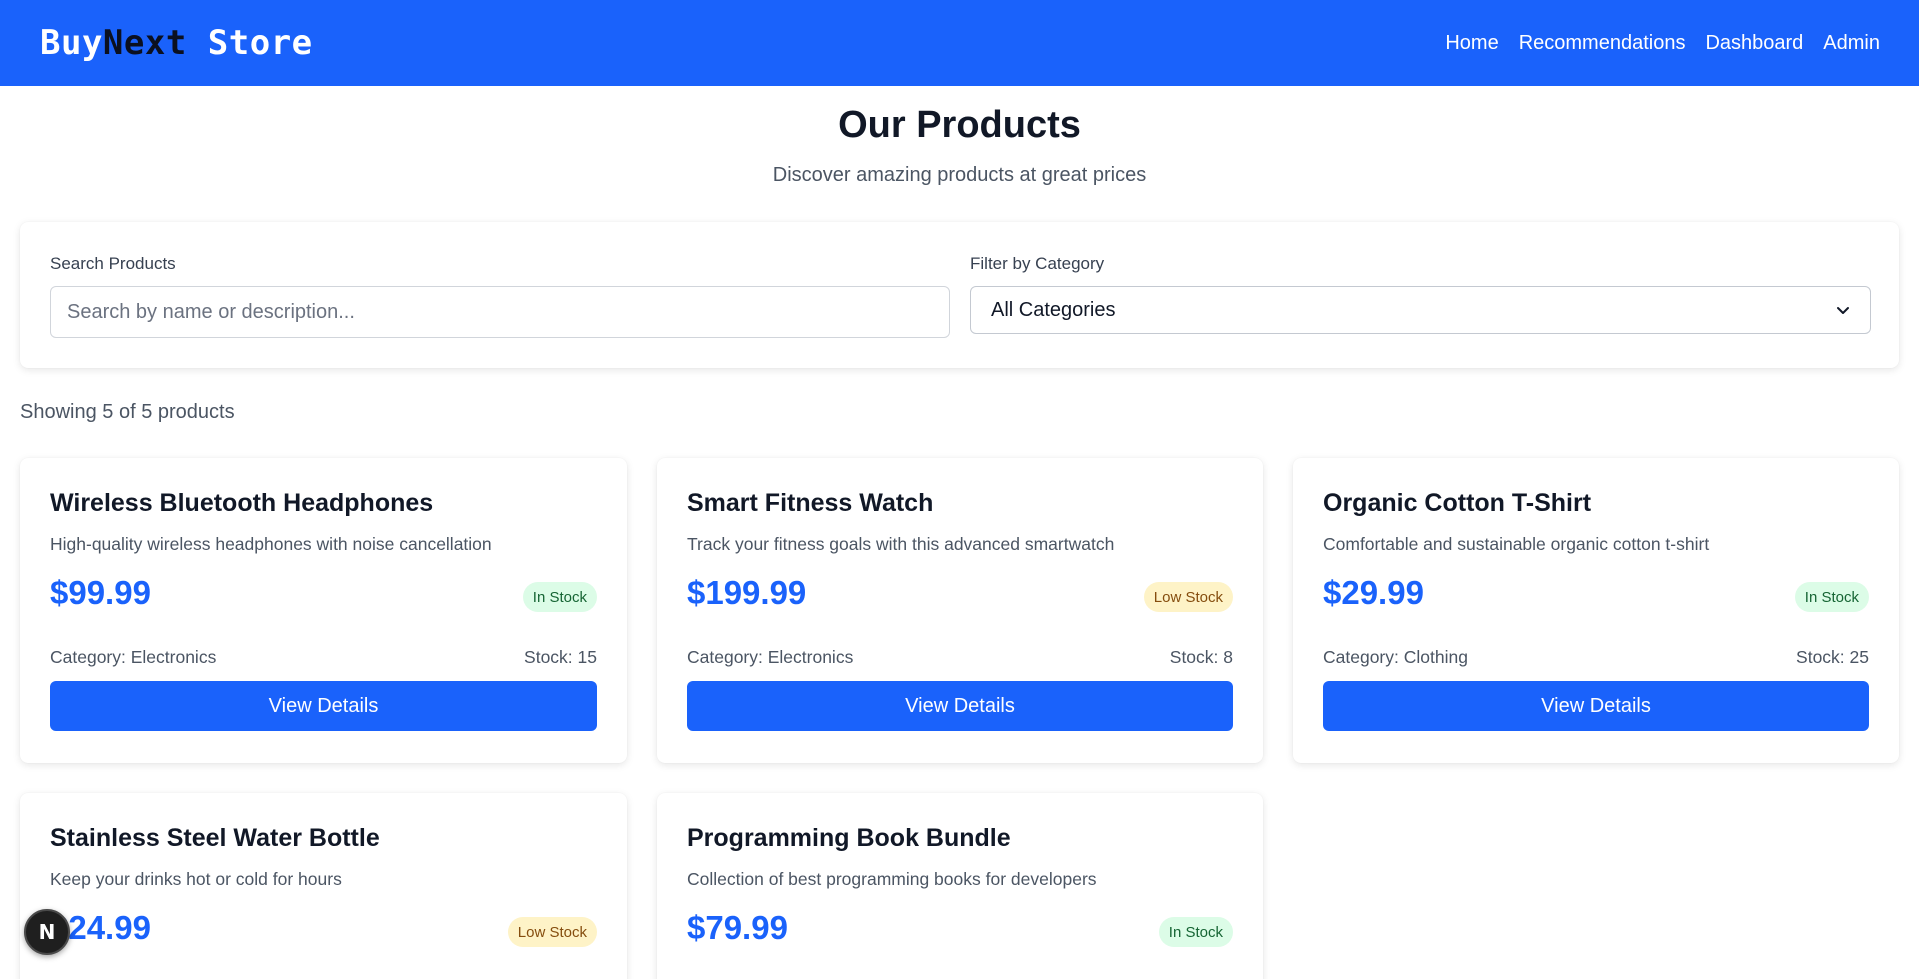 This screenshot has width=1919, height=979. I want to click on search-label: Search Products, so click(113, 263).